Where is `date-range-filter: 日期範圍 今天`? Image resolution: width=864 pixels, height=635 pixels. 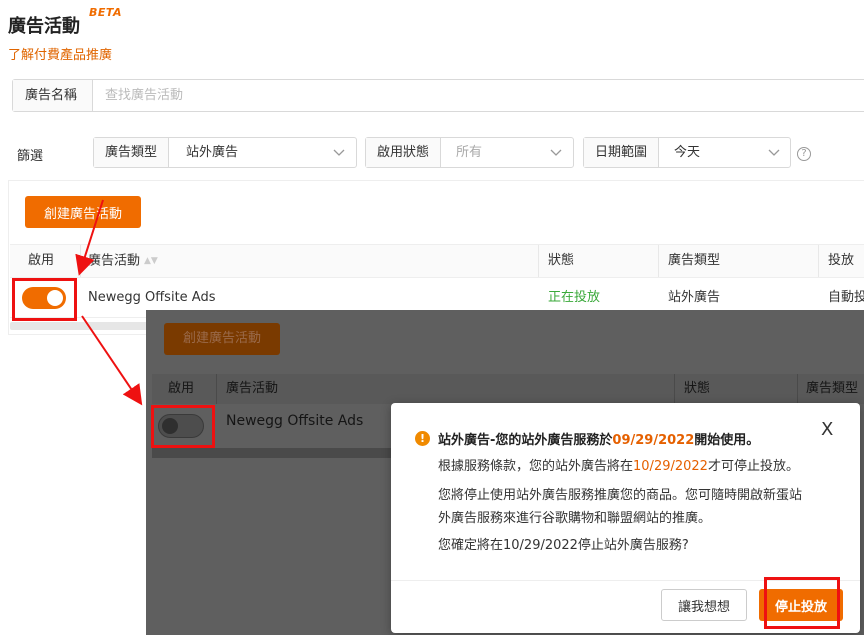
date-range-filter: 日期範圍 今天 is located at coordinates (687, 152).